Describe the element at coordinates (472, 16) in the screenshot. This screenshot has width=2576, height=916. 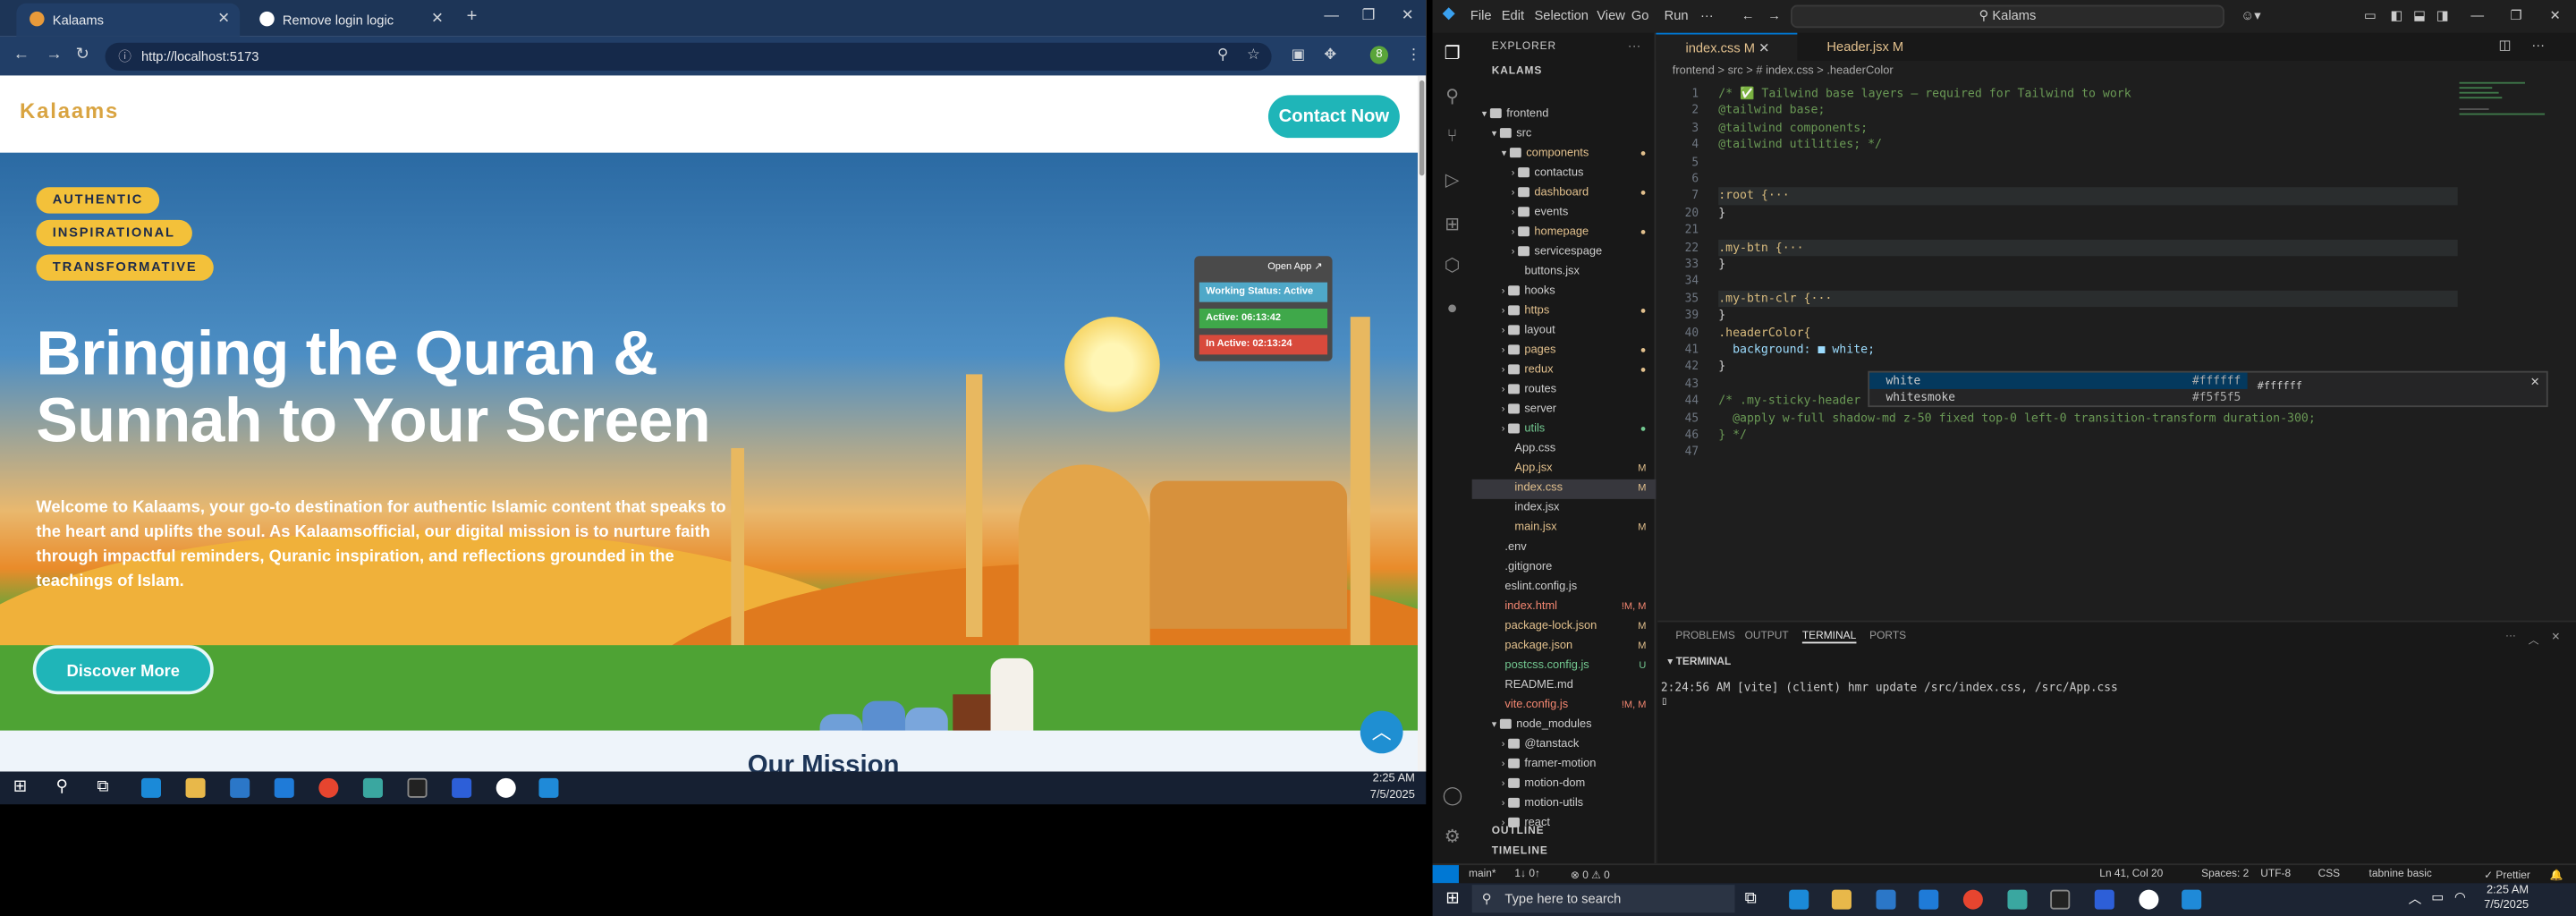
I see `new-tab-icon: +` at that location.